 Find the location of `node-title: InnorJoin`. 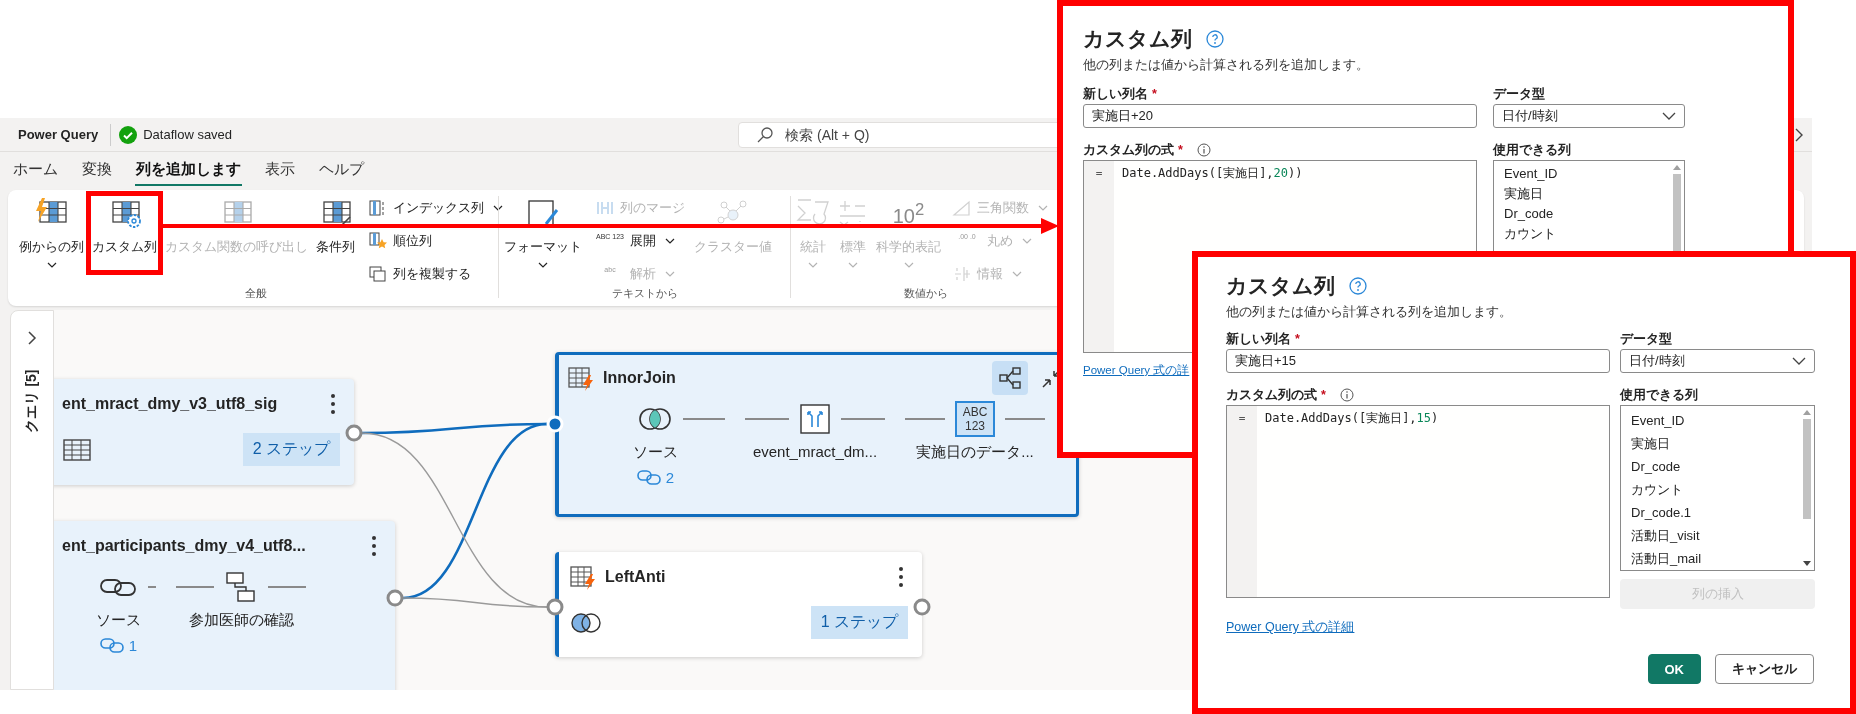

node-title: InnorJoin is located at coordinates (639, 378).